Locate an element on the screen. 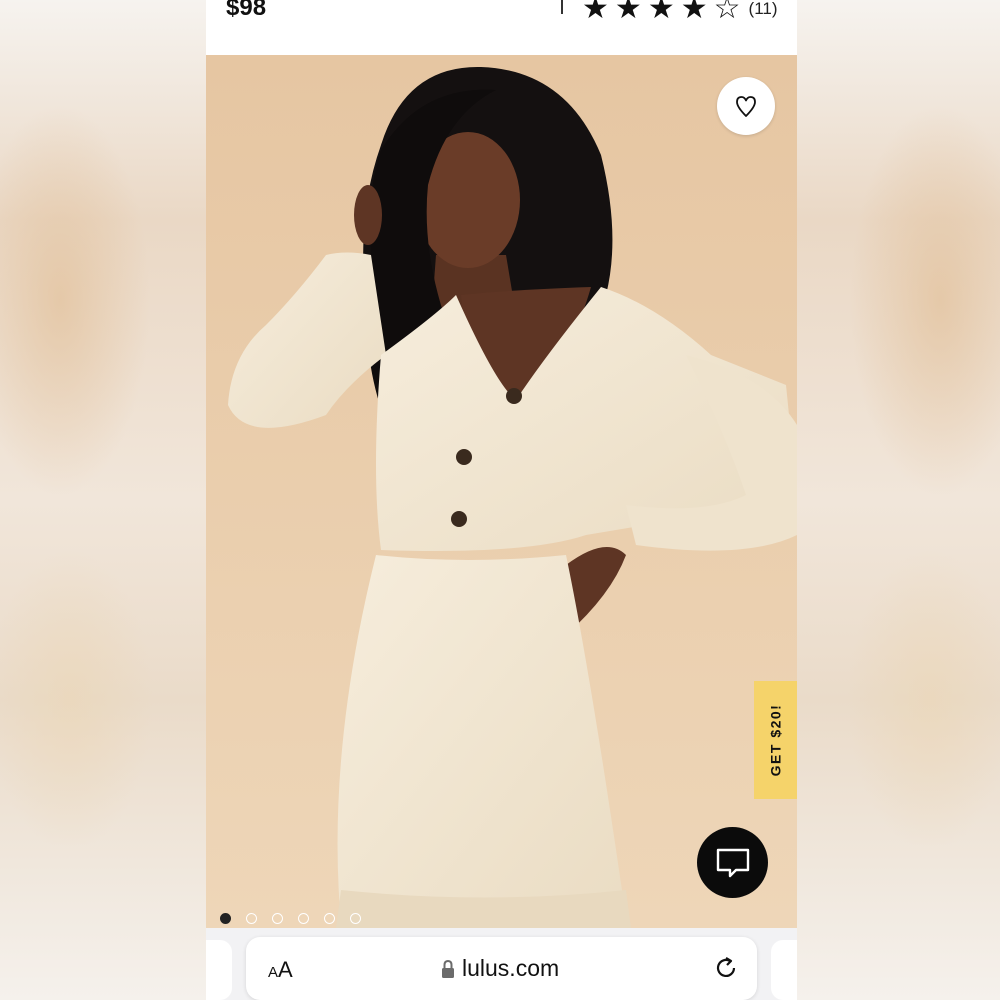 This screenshot has height=1000, width=1000. chat-bubble-icon is located at coordinates (732, 862).